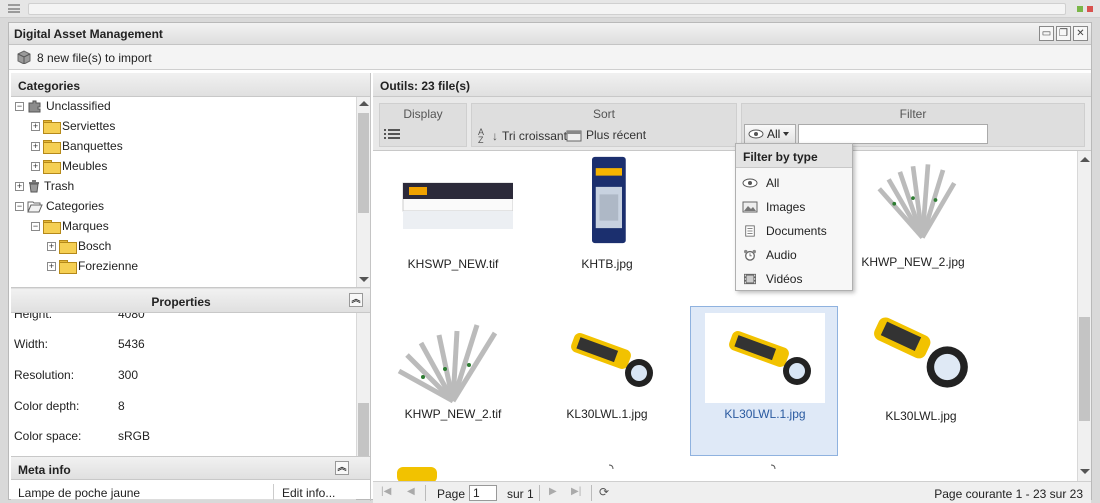  What do you see at coordinates (607, 383) in the screenshot?
I see `file-card: KL30LWL.1.jpg` at bounding box center [607, 383].